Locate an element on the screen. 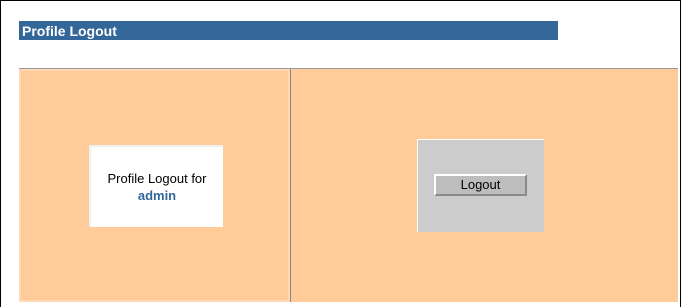  username-label: admin is located at coordinates (157, 195).